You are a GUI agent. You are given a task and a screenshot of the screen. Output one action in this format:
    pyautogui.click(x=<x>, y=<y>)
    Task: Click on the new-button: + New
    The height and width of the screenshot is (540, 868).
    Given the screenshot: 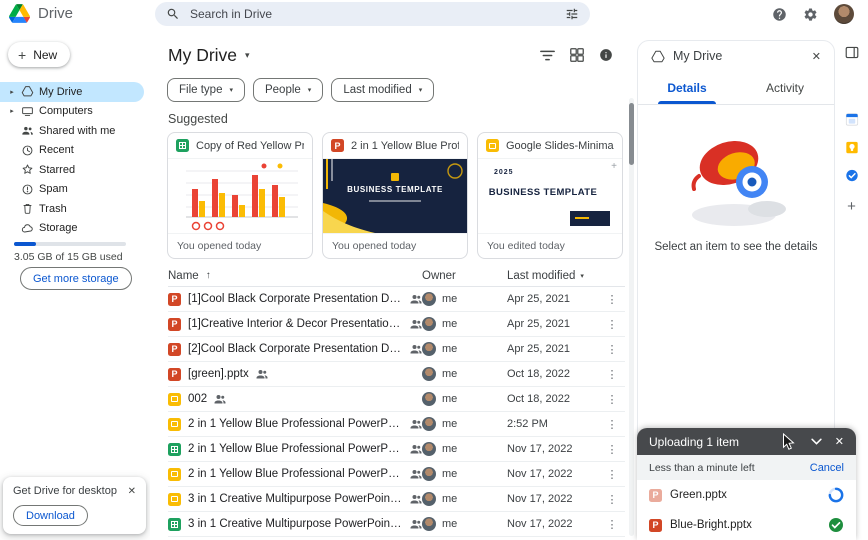 What is the action you would take?
    pyautogui.click(x=39, y=54)
    